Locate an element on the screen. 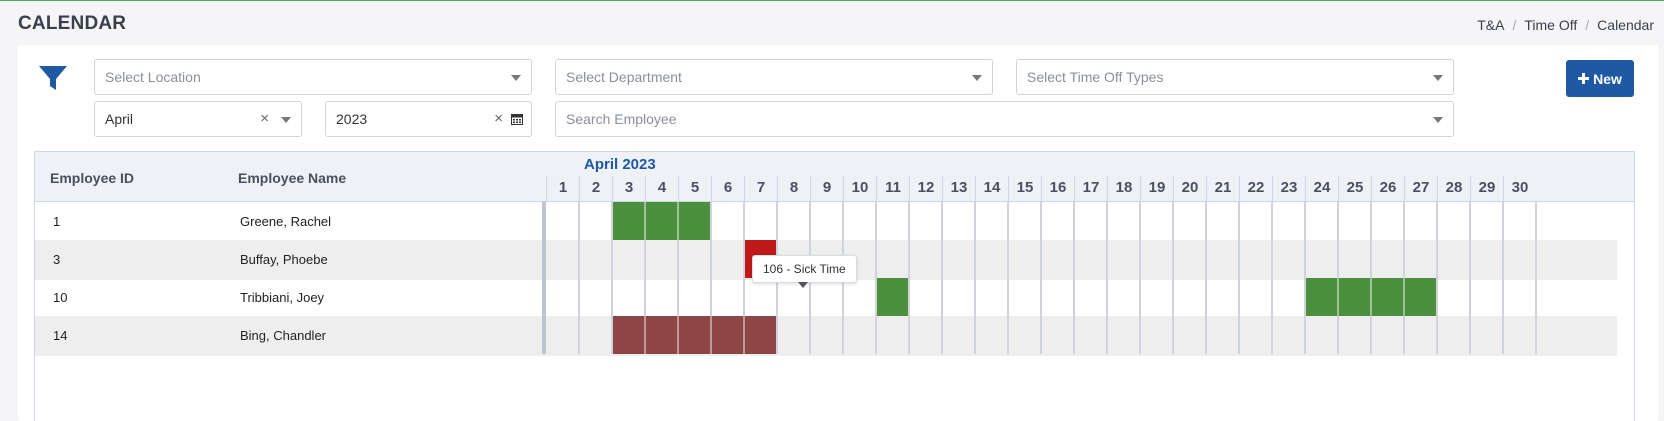 Image resolution: width=1664 pixels, height=421 pixels. day-header: 8 is located at coordinates (793, 189).